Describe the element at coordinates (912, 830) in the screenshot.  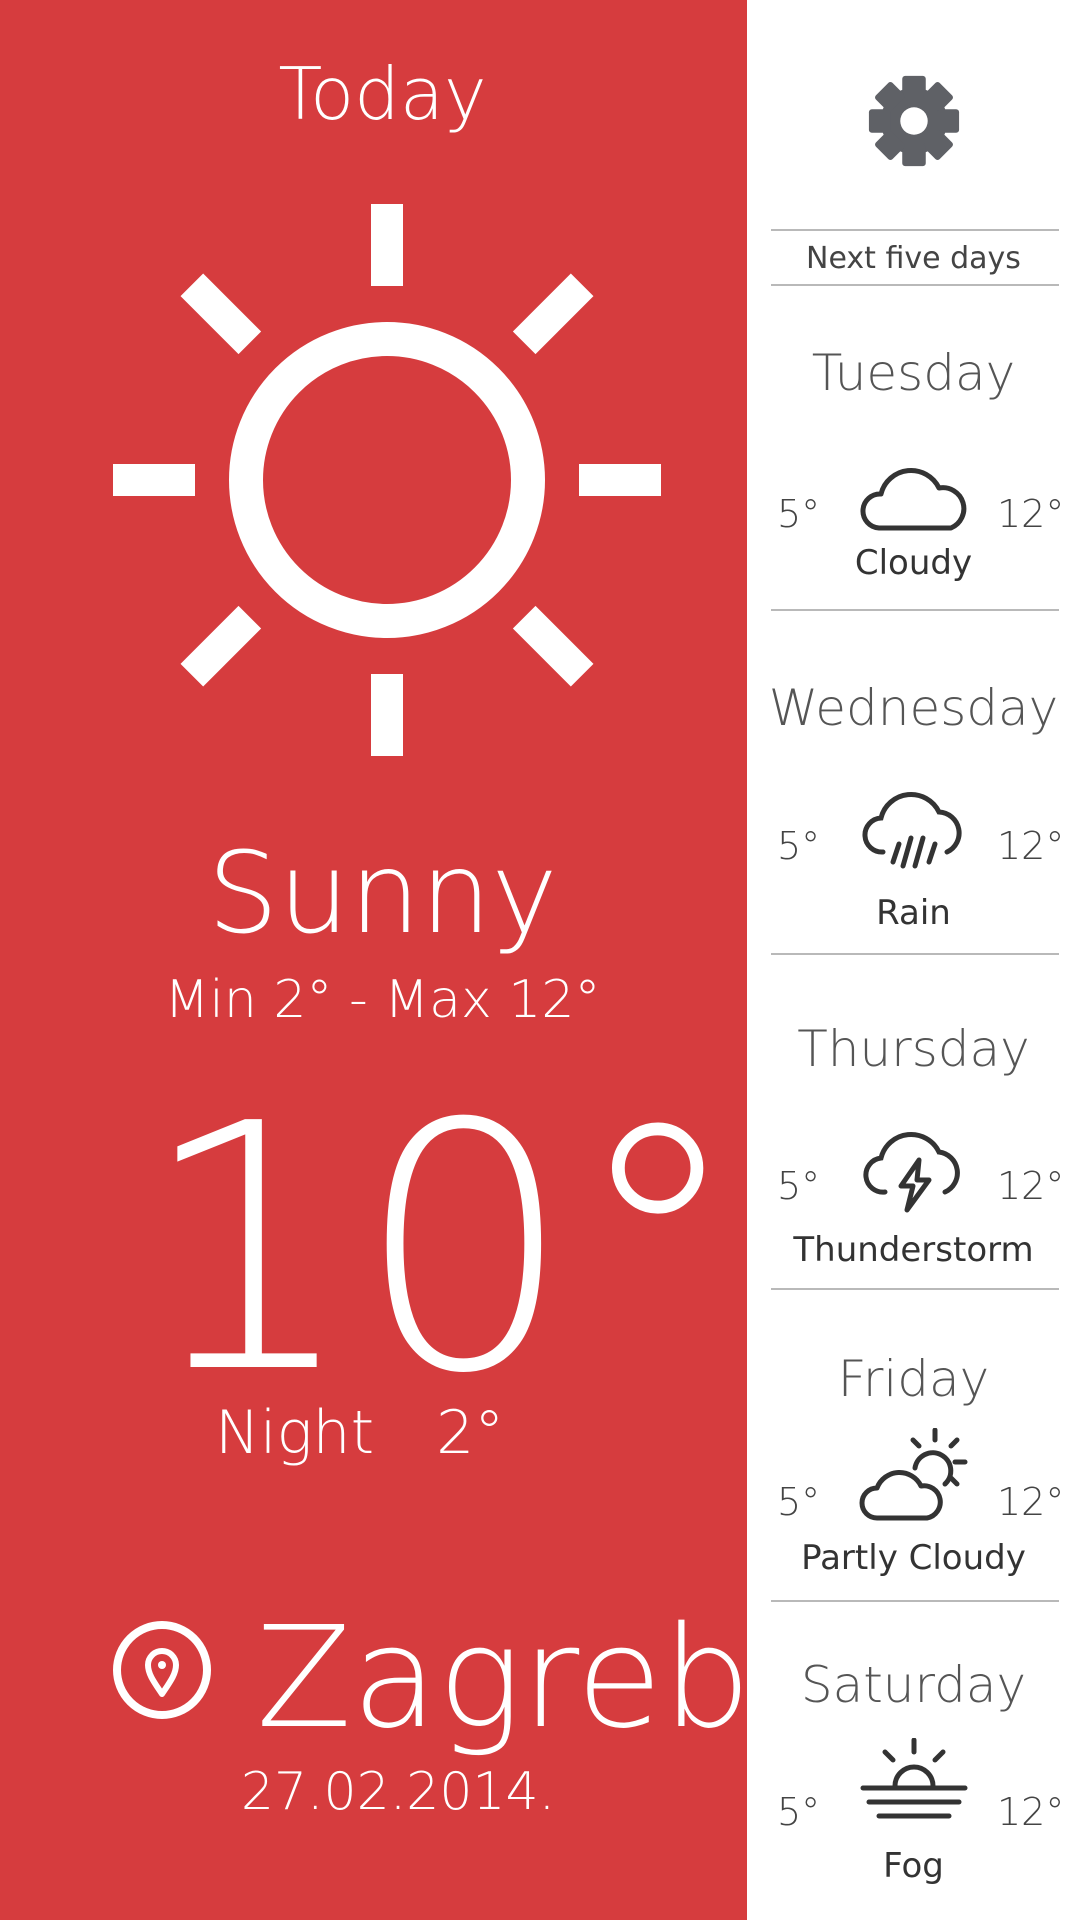
I see `rain-icon` at that location.